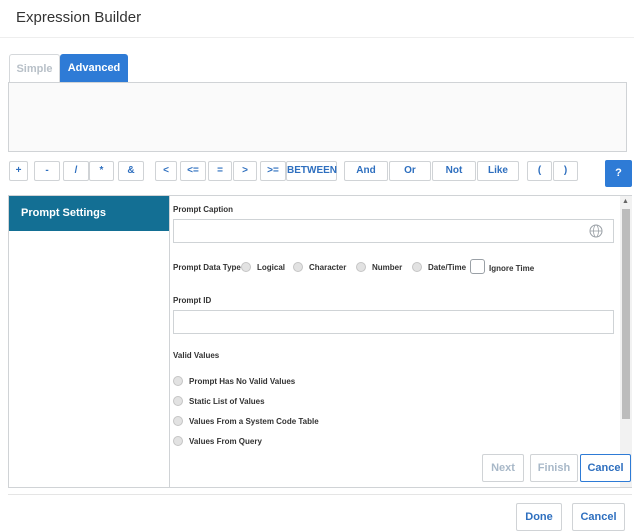  I want to click on valid-values-label: Valid Values, so click(196, 355).